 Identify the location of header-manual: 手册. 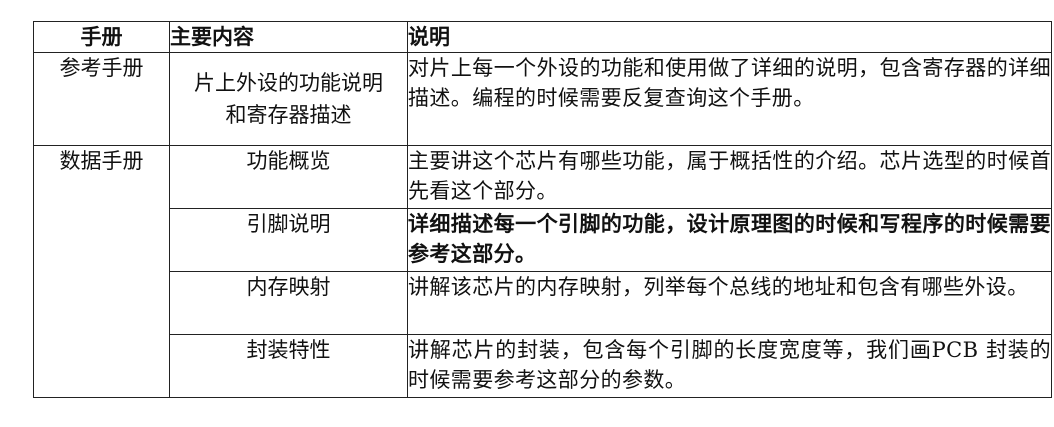
(101, 37).